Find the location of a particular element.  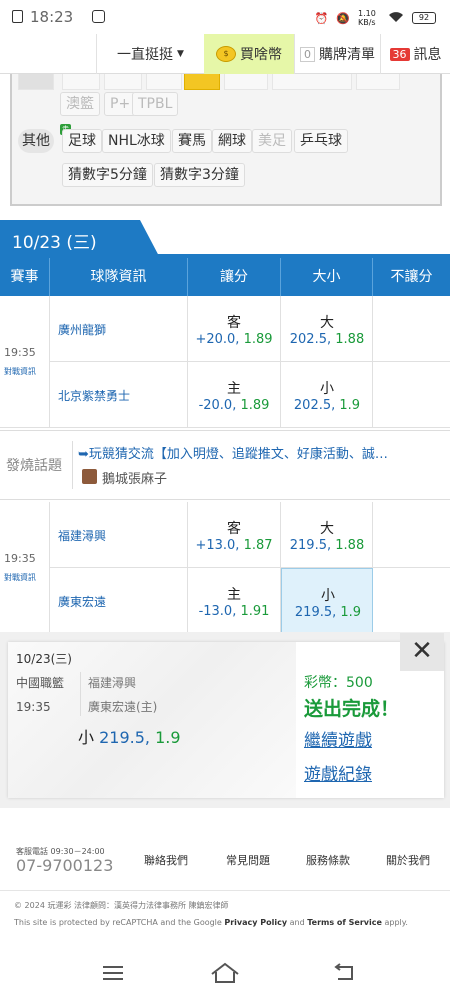

status-icons: ⏰ 🔕 1.10 KB/s 92 is located at coordinates (375, 18).